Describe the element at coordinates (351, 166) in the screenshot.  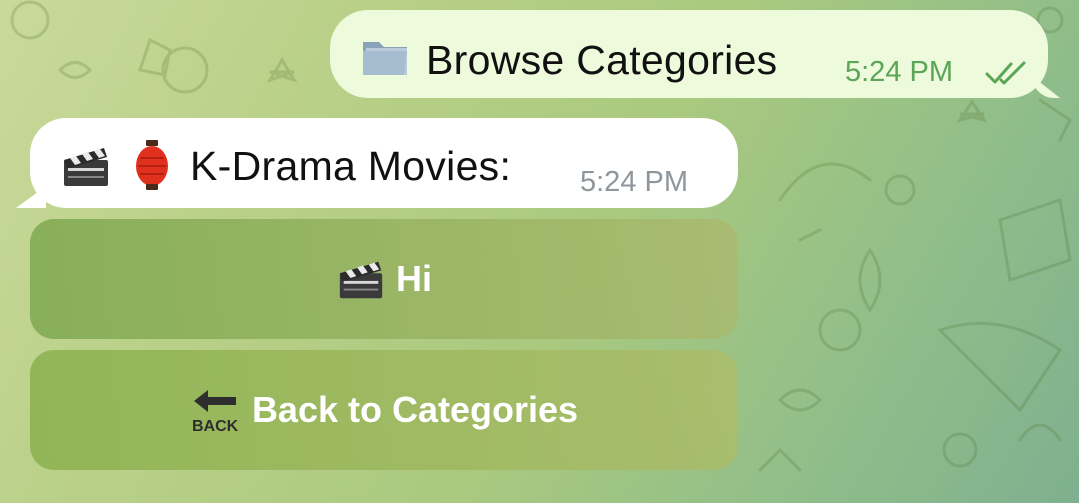
I see `incoming-message-text: K-Drama Movies:` at that location.